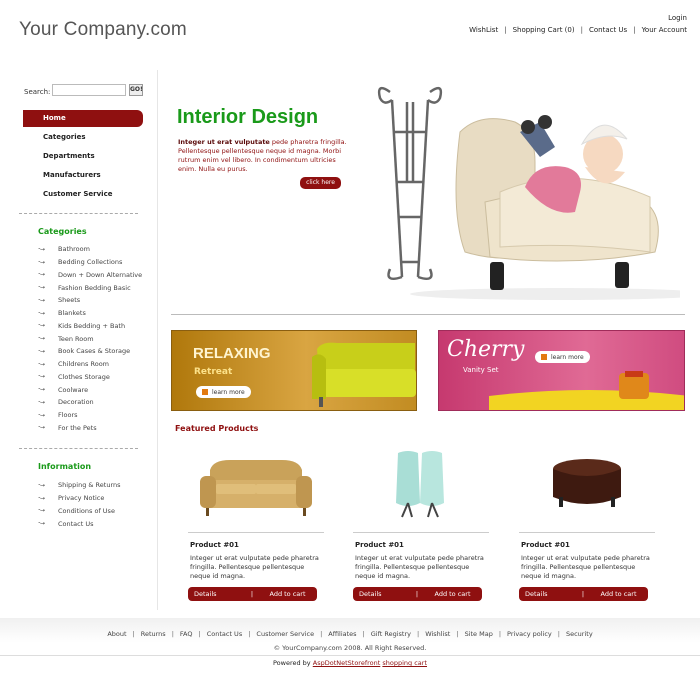  Describe the element at coordinates (98, 249) in the screenshot. I see `category-bathroom: ··→ Bathroom` at that location.